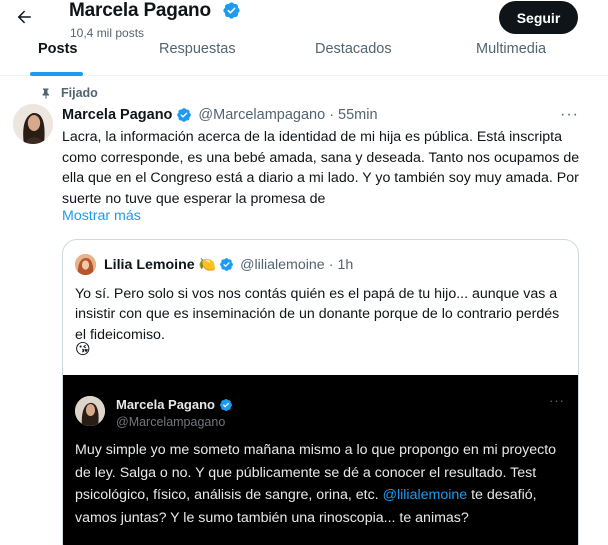 The image size is (608, 545). Describe the element at coordinates (79, 93) in the screenshot. I see `pinned-label: Fijado` at that location.